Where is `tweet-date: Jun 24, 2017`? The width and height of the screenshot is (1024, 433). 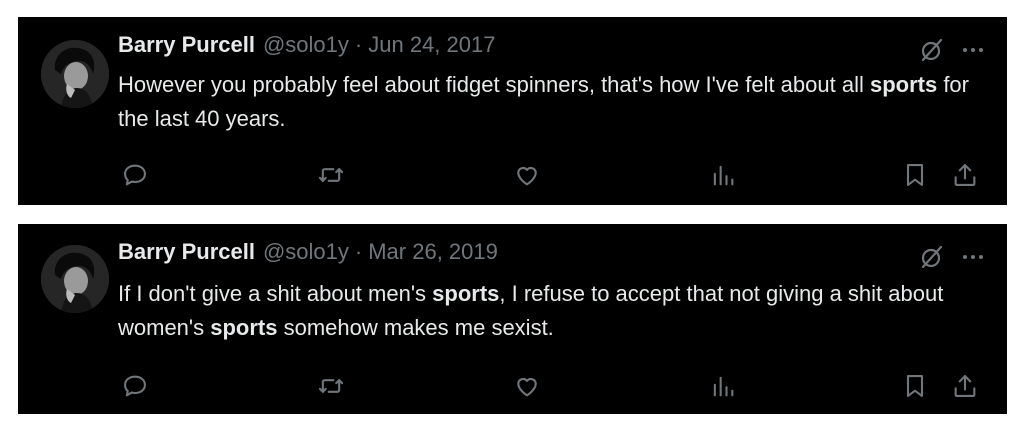 tweet-date: Jun 24, 2017 is located at coordinates (431, 45).